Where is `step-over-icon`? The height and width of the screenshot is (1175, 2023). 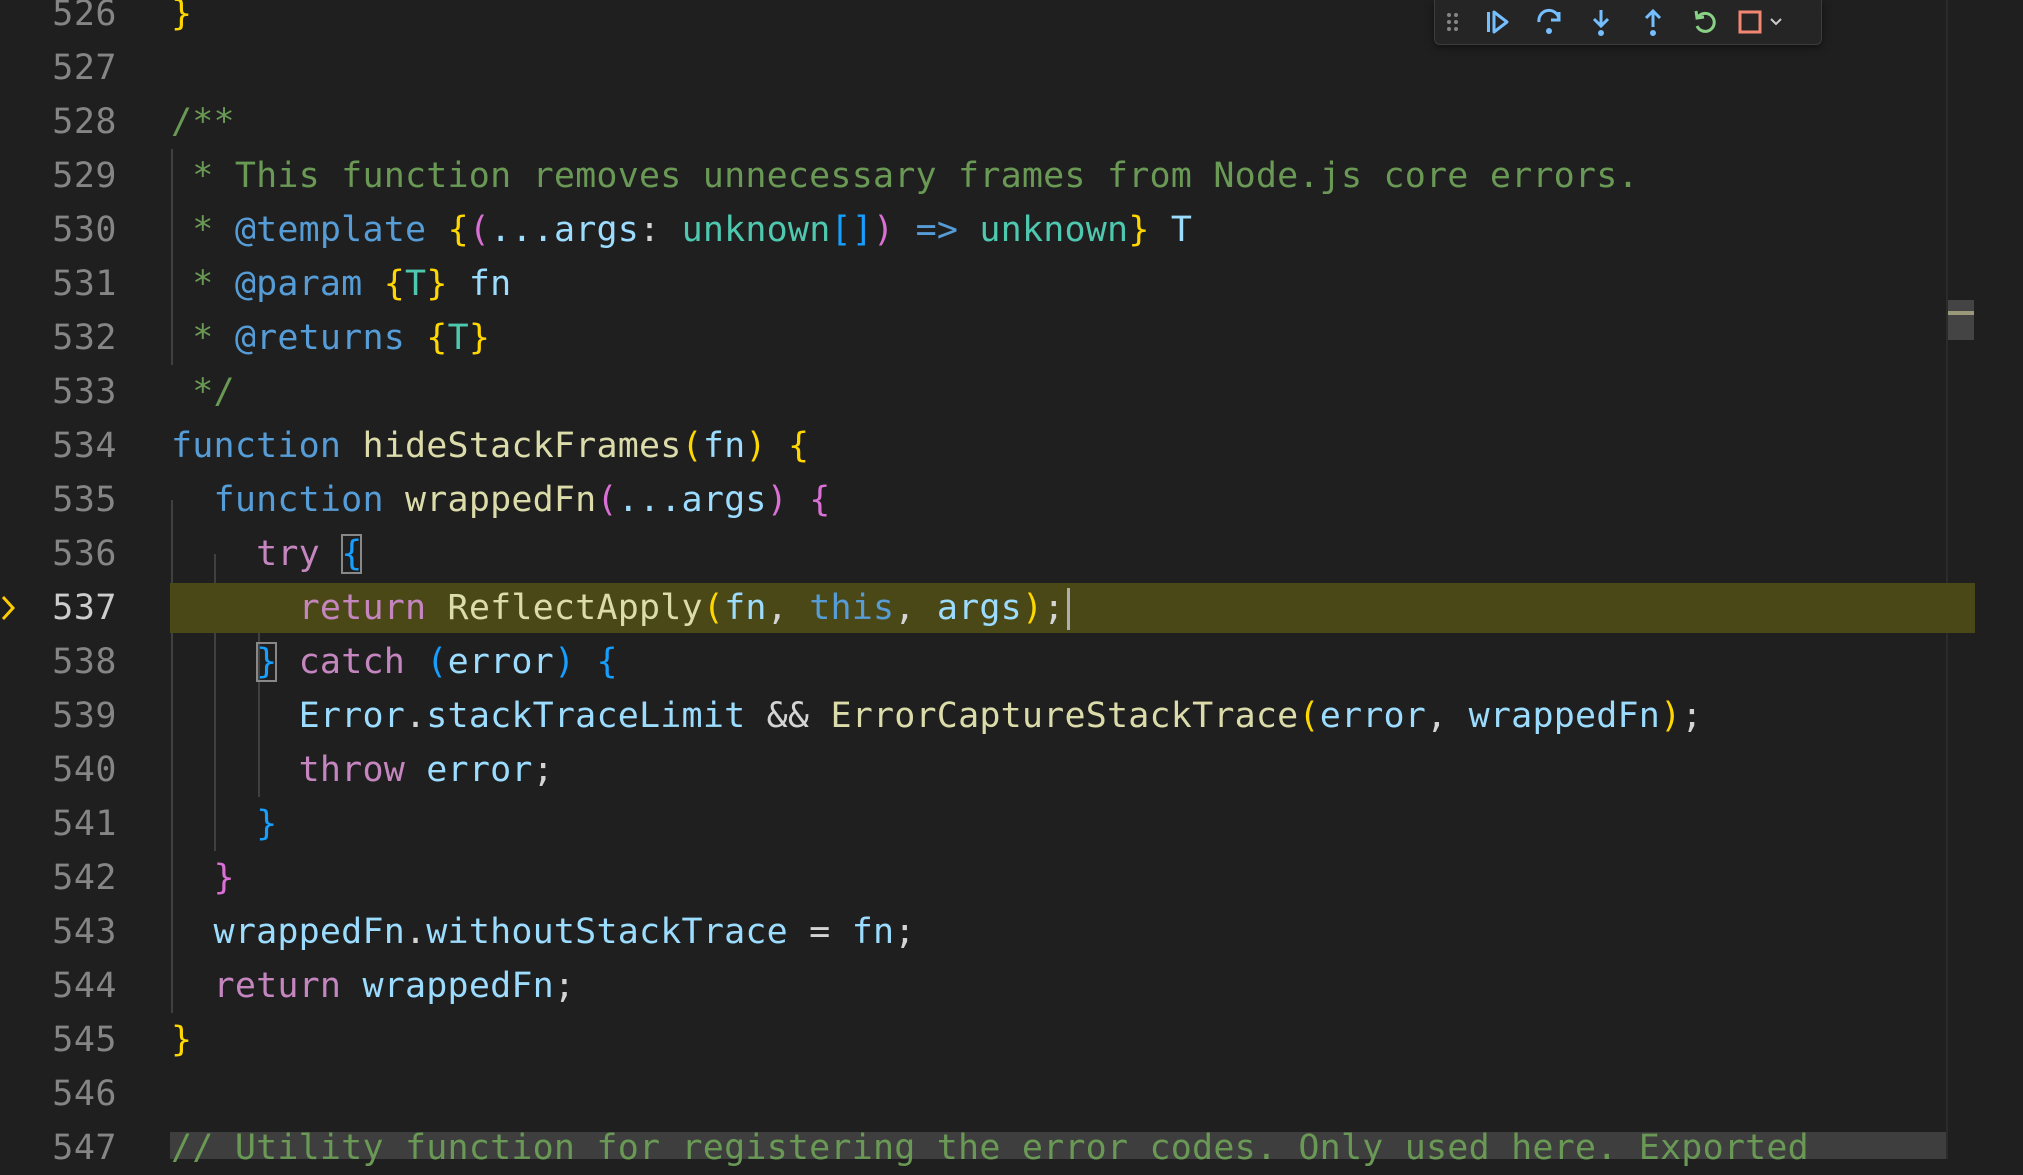
step-over-icon is located at coordinates (1549, 22).